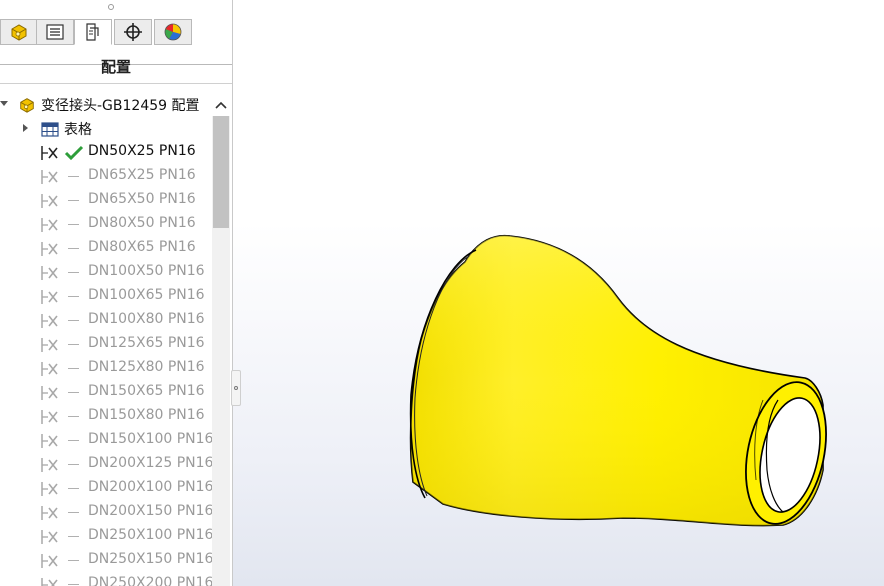  I want to click on config-label: DN250X200 PN16, so click(150, 580).